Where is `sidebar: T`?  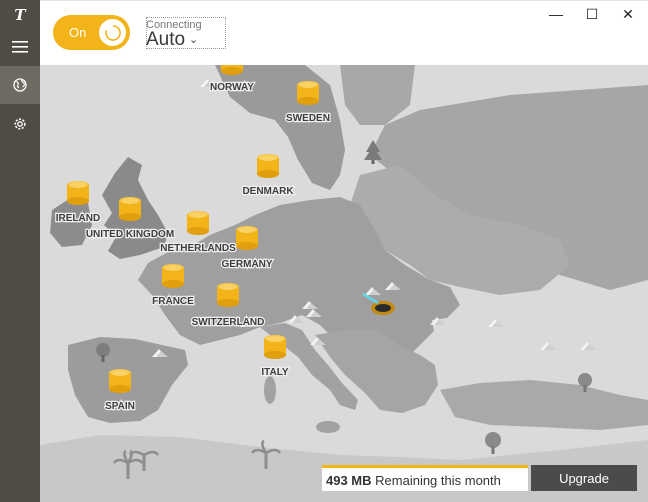 sidebar: T is located at coordinates (20, 251).